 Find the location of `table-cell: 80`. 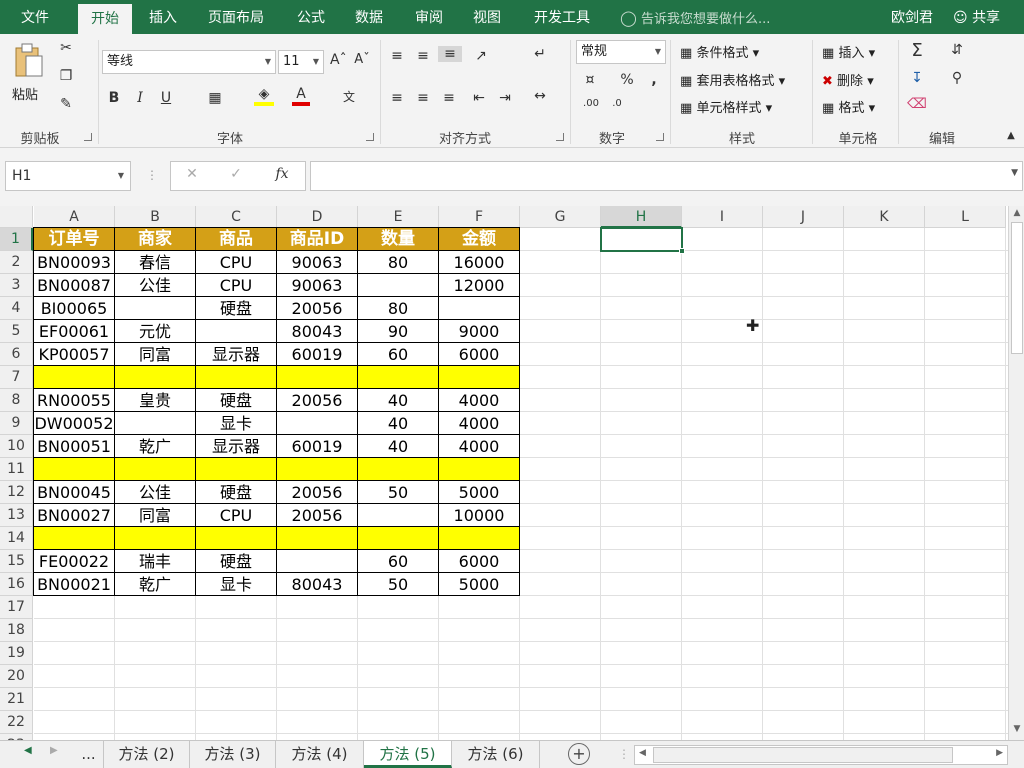

table-cell: 80 is located at coordinates (398, 262).